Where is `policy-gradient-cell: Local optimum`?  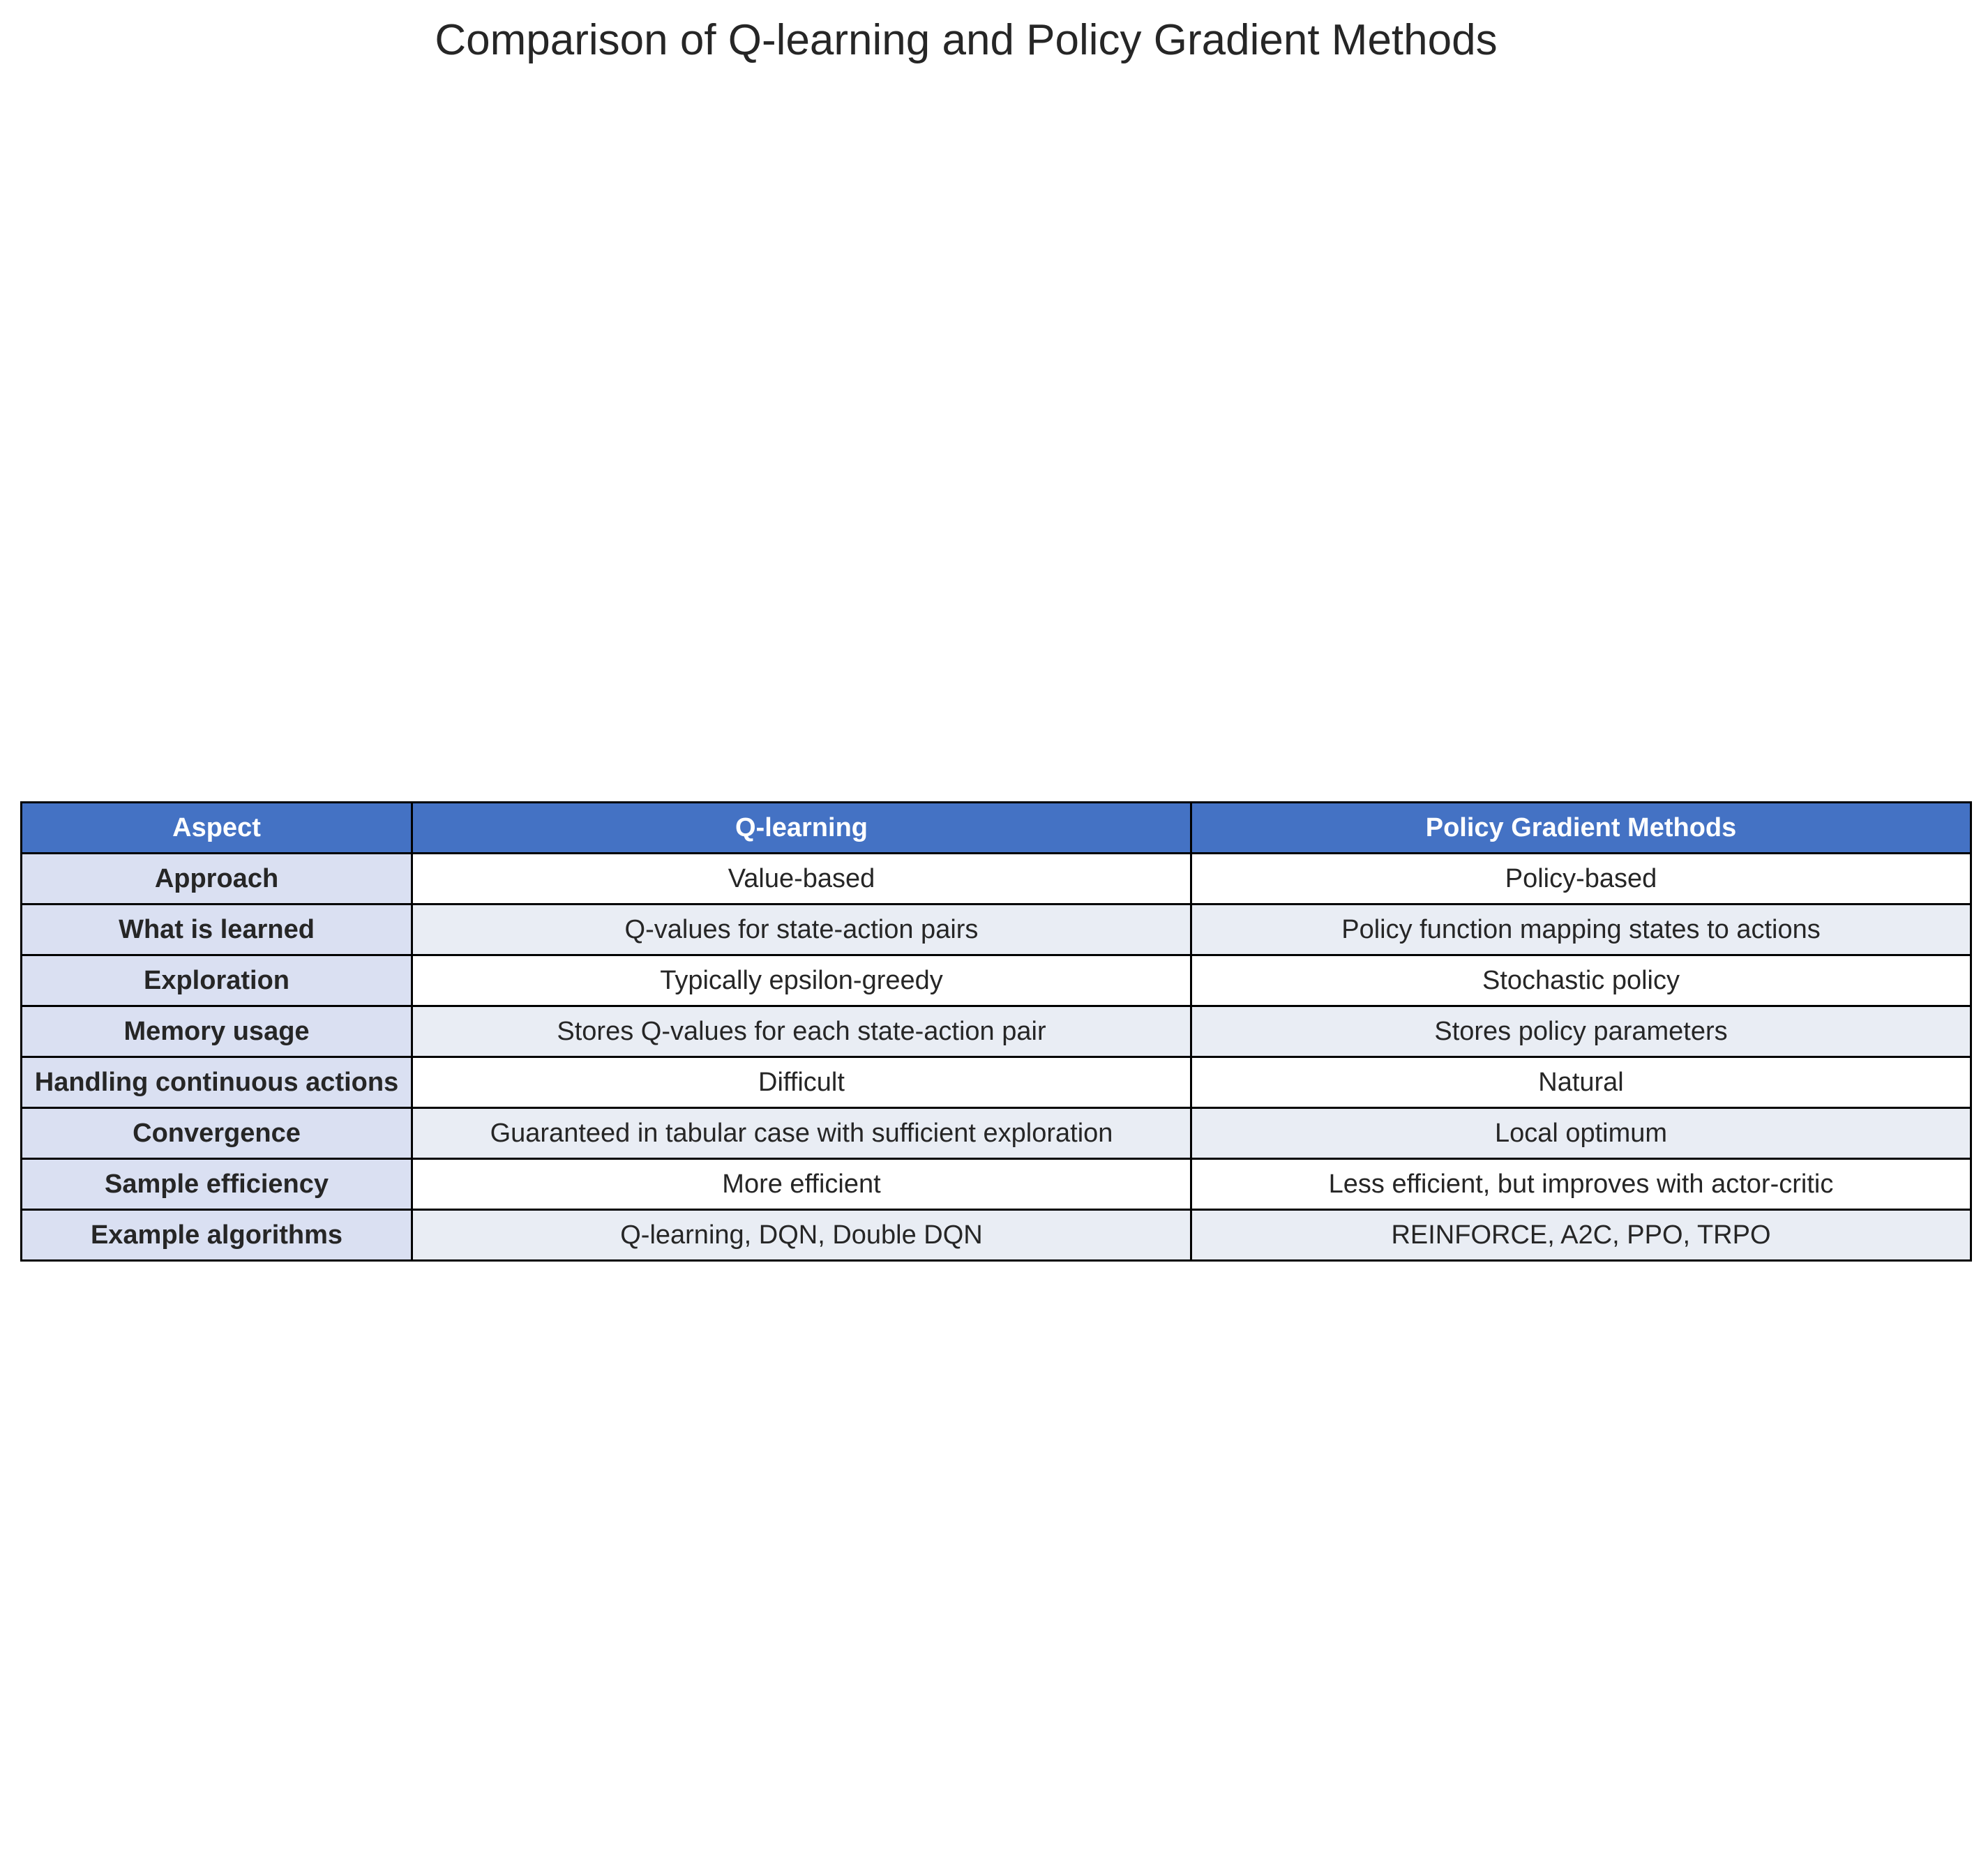
policy-gradient-cell: Local optimum is located at coordinates (1581, 1133).